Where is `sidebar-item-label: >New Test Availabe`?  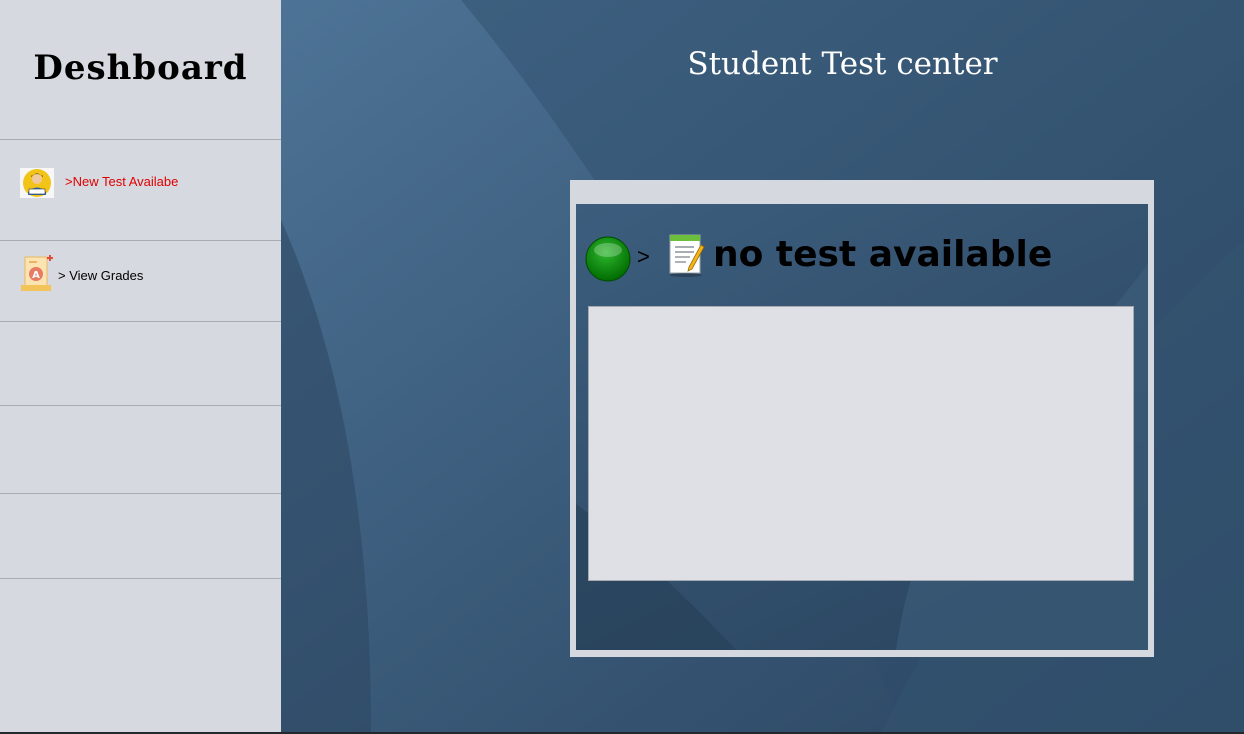
sidebar-item-label: >New Test Availabe is located at coordinates (122, 181).